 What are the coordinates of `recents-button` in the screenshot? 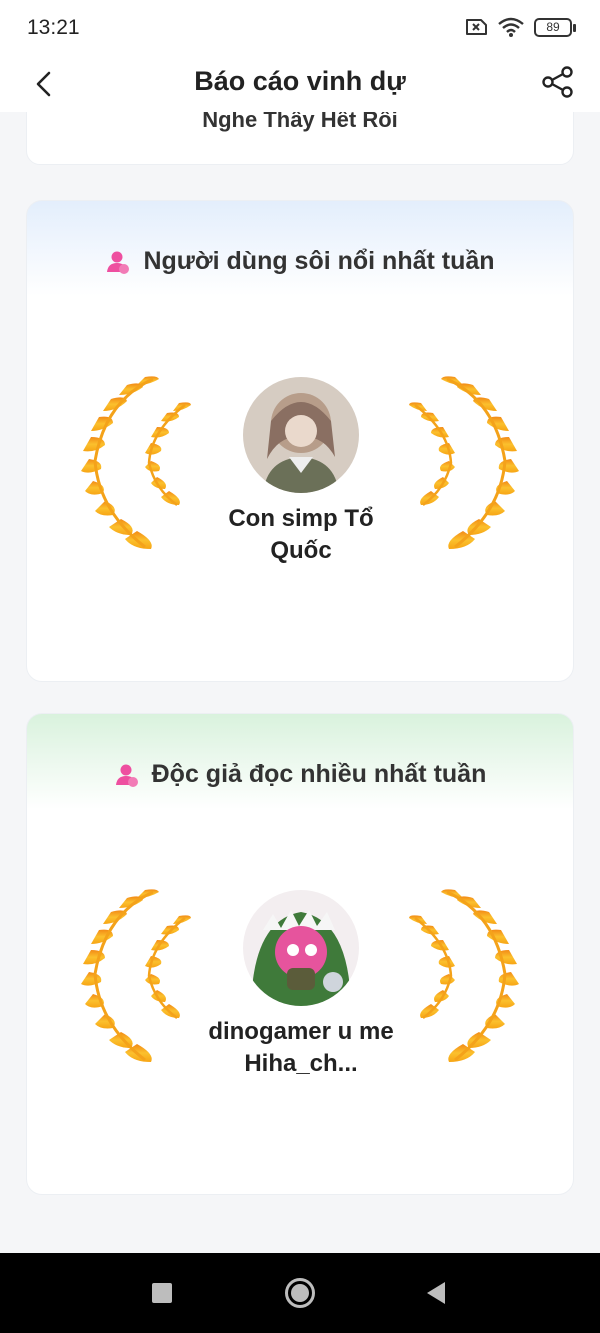 It's located at (162, 1293).